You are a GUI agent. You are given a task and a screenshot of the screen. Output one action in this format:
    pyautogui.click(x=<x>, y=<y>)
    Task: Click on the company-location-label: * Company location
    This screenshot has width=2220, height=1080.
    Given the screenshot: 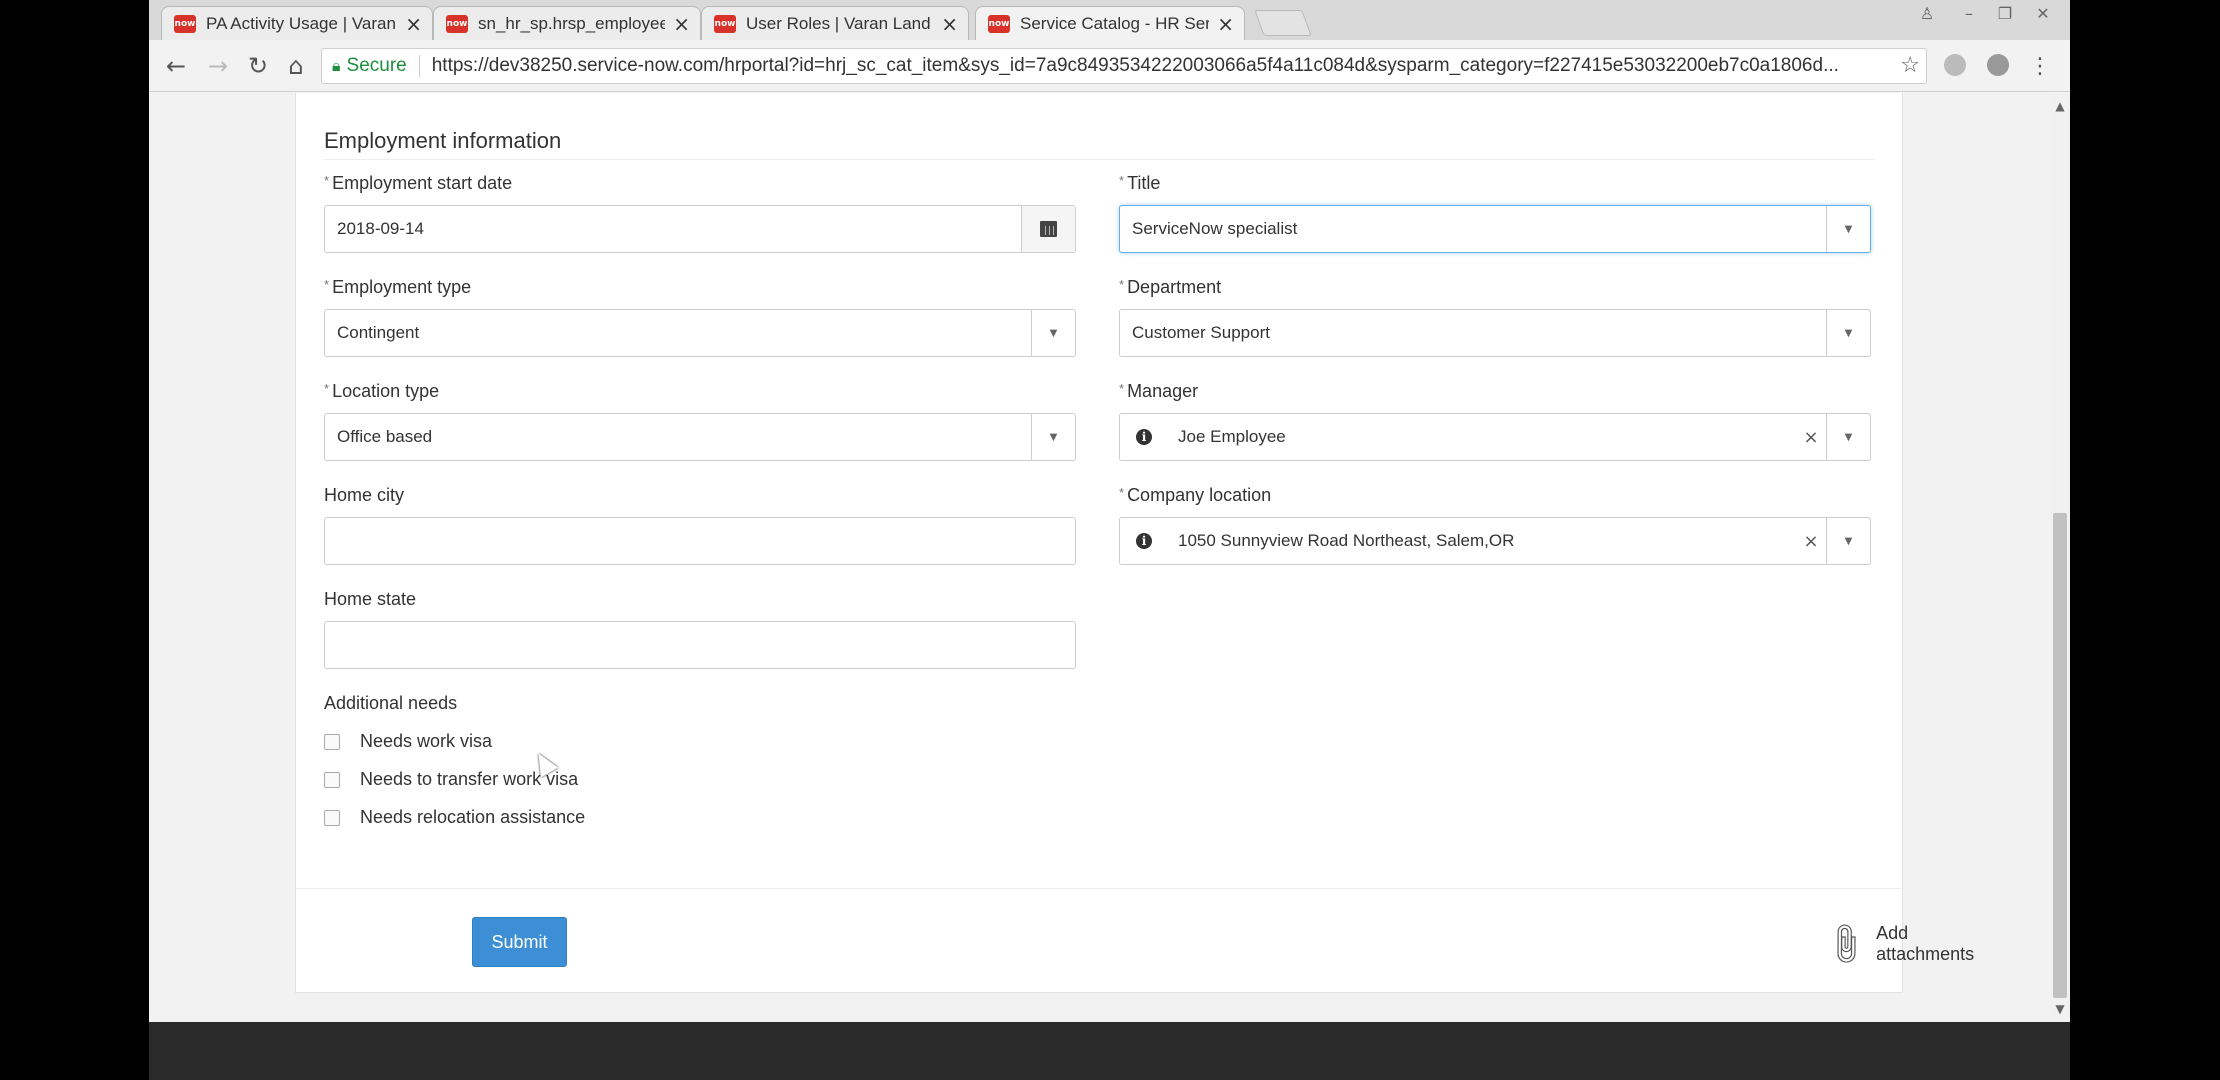 What is the action you would take?
    pyautogui.click(x=1195, y=495)
    